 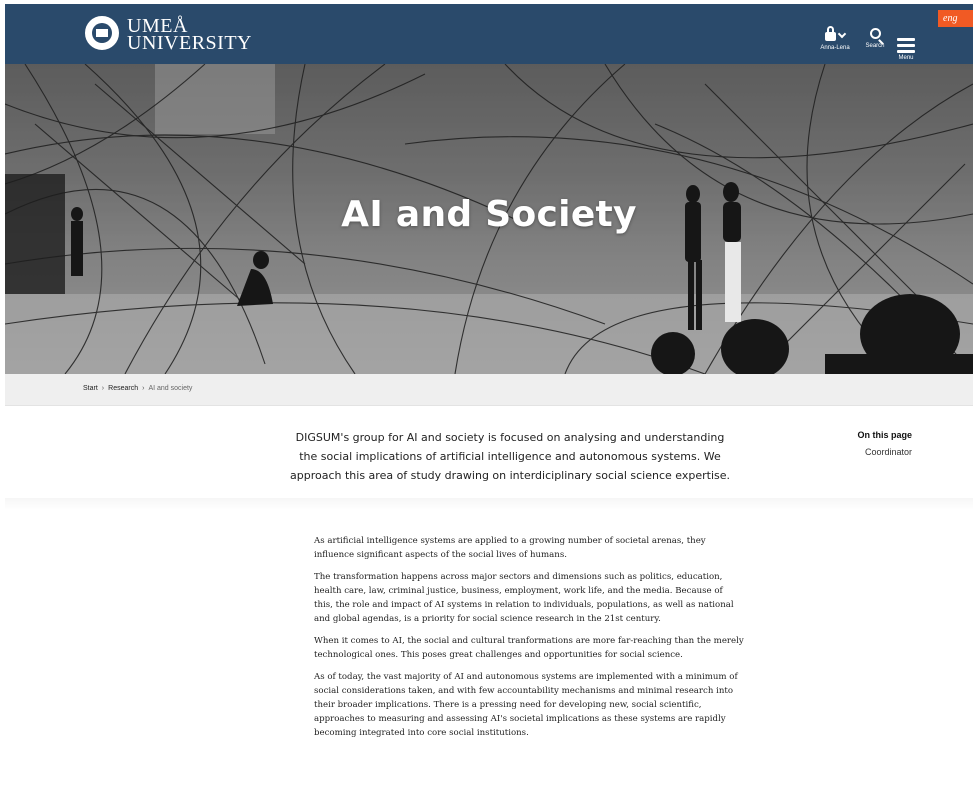 I want to click on search-label: Search, so click(x=875, y=46).